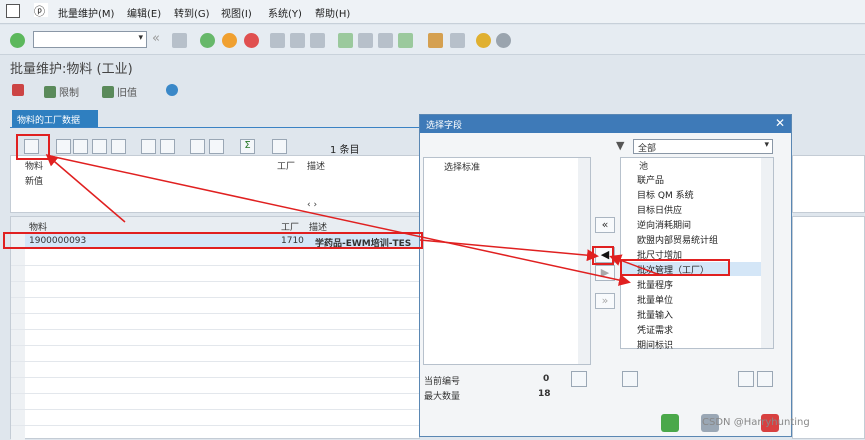 This screenshot has height=440, width=865. What do you see at coordinates (756, 422) in the screenshot?
I see `watermark: CSDN @Harryhunting` at bounding box center [756, 422].